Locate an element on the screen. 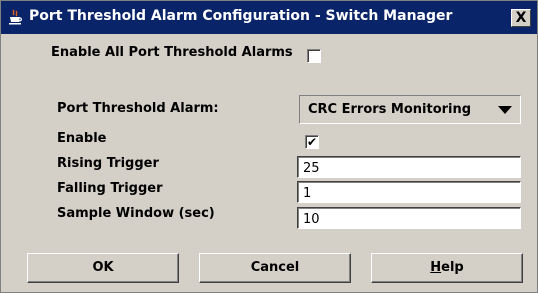 The image size is (538, 293). sample-window-input is located at coordinates (409, 218).